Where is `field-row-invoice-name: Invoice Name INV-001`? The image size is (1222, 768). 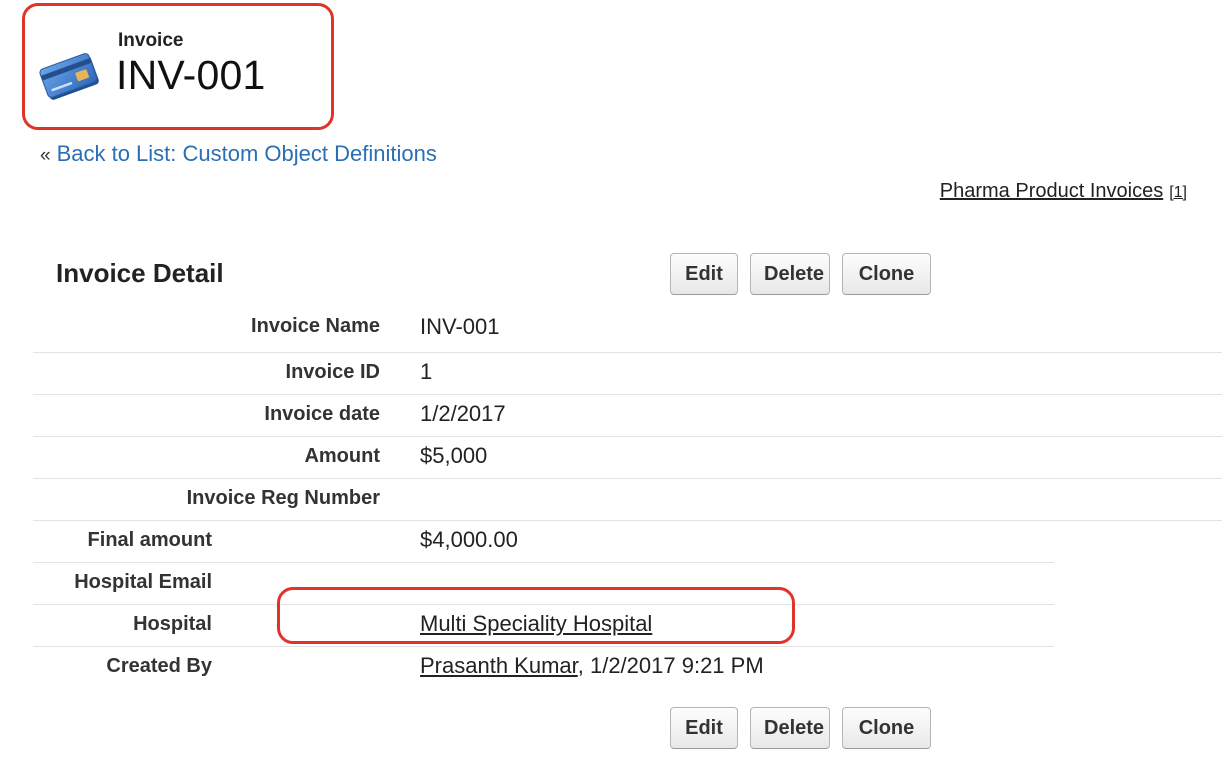
field-row-invoice-name: Invoice Name INV-001 is located at coordinates (627, 329).